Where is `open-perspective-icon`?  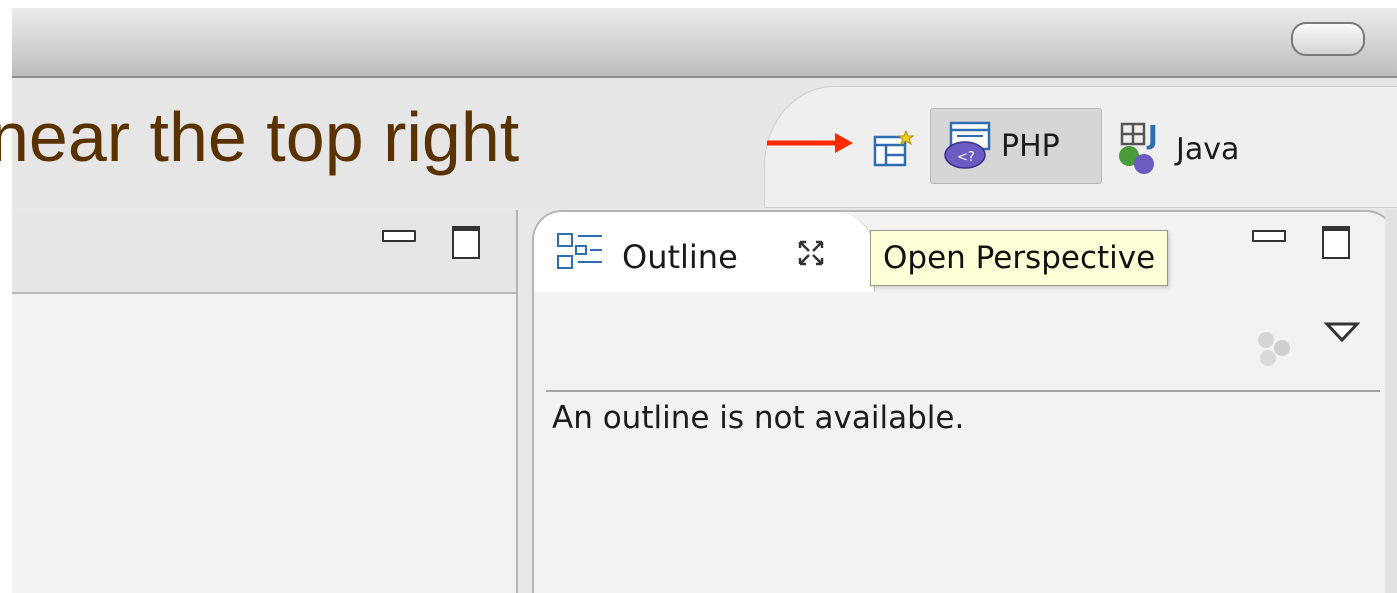
open-perspective-icon is located at coordinates (894, 148).